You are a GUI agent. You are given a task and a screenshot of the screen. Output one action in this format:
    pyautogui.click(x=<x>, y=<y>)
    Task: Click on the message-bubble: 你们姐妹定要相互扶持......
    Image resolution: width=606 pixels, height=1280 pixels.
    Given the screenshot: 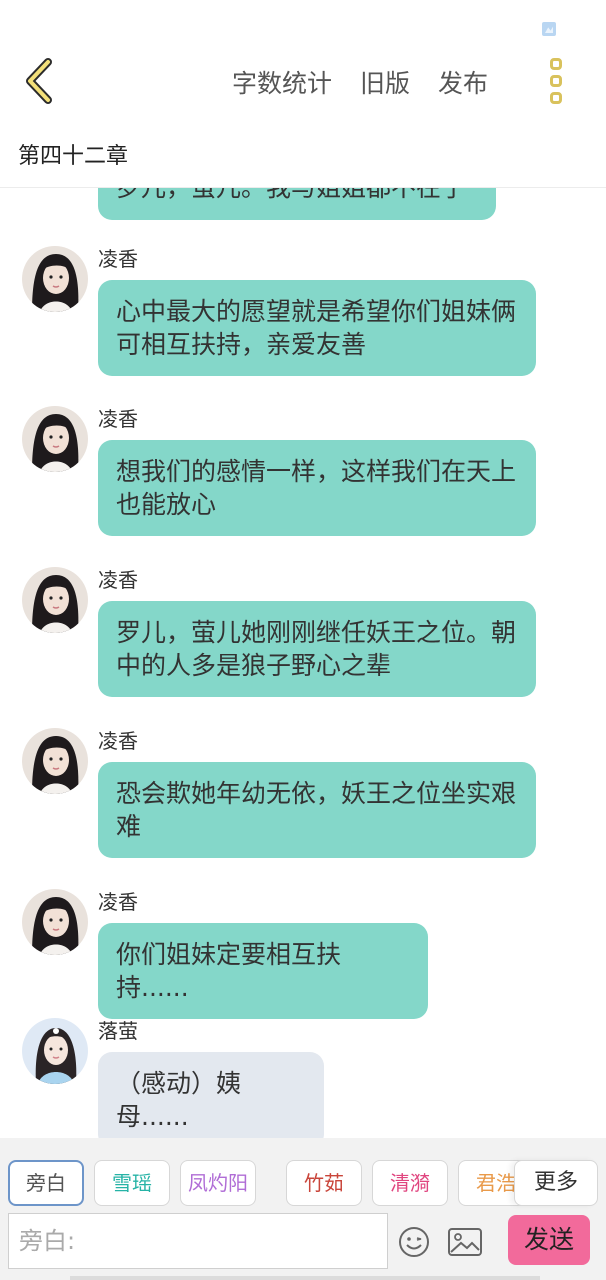 What is the action you would take?
    pyautogui.click(x=263, y=971)
    